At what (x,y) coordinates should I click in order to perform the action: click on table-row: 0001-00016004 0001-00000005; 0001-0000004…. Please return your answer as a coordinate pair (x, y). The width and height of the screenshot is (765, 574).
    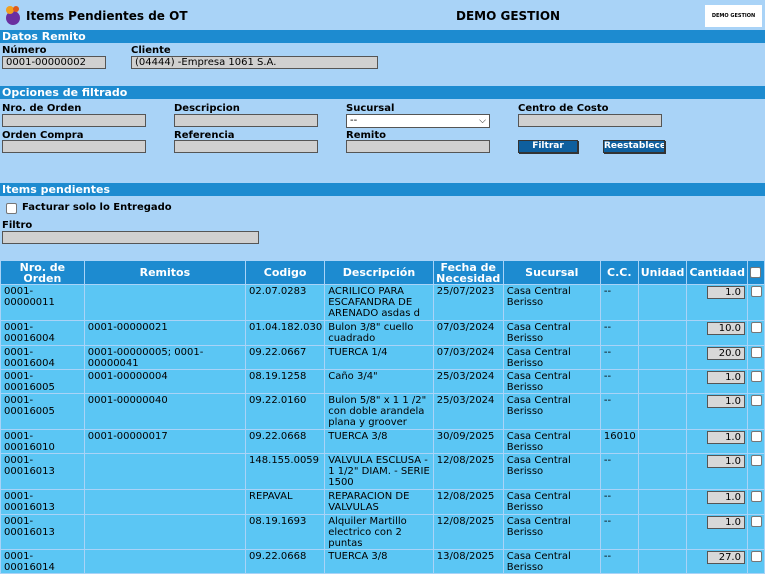
    Looking at the image, I should click on (382, 357).